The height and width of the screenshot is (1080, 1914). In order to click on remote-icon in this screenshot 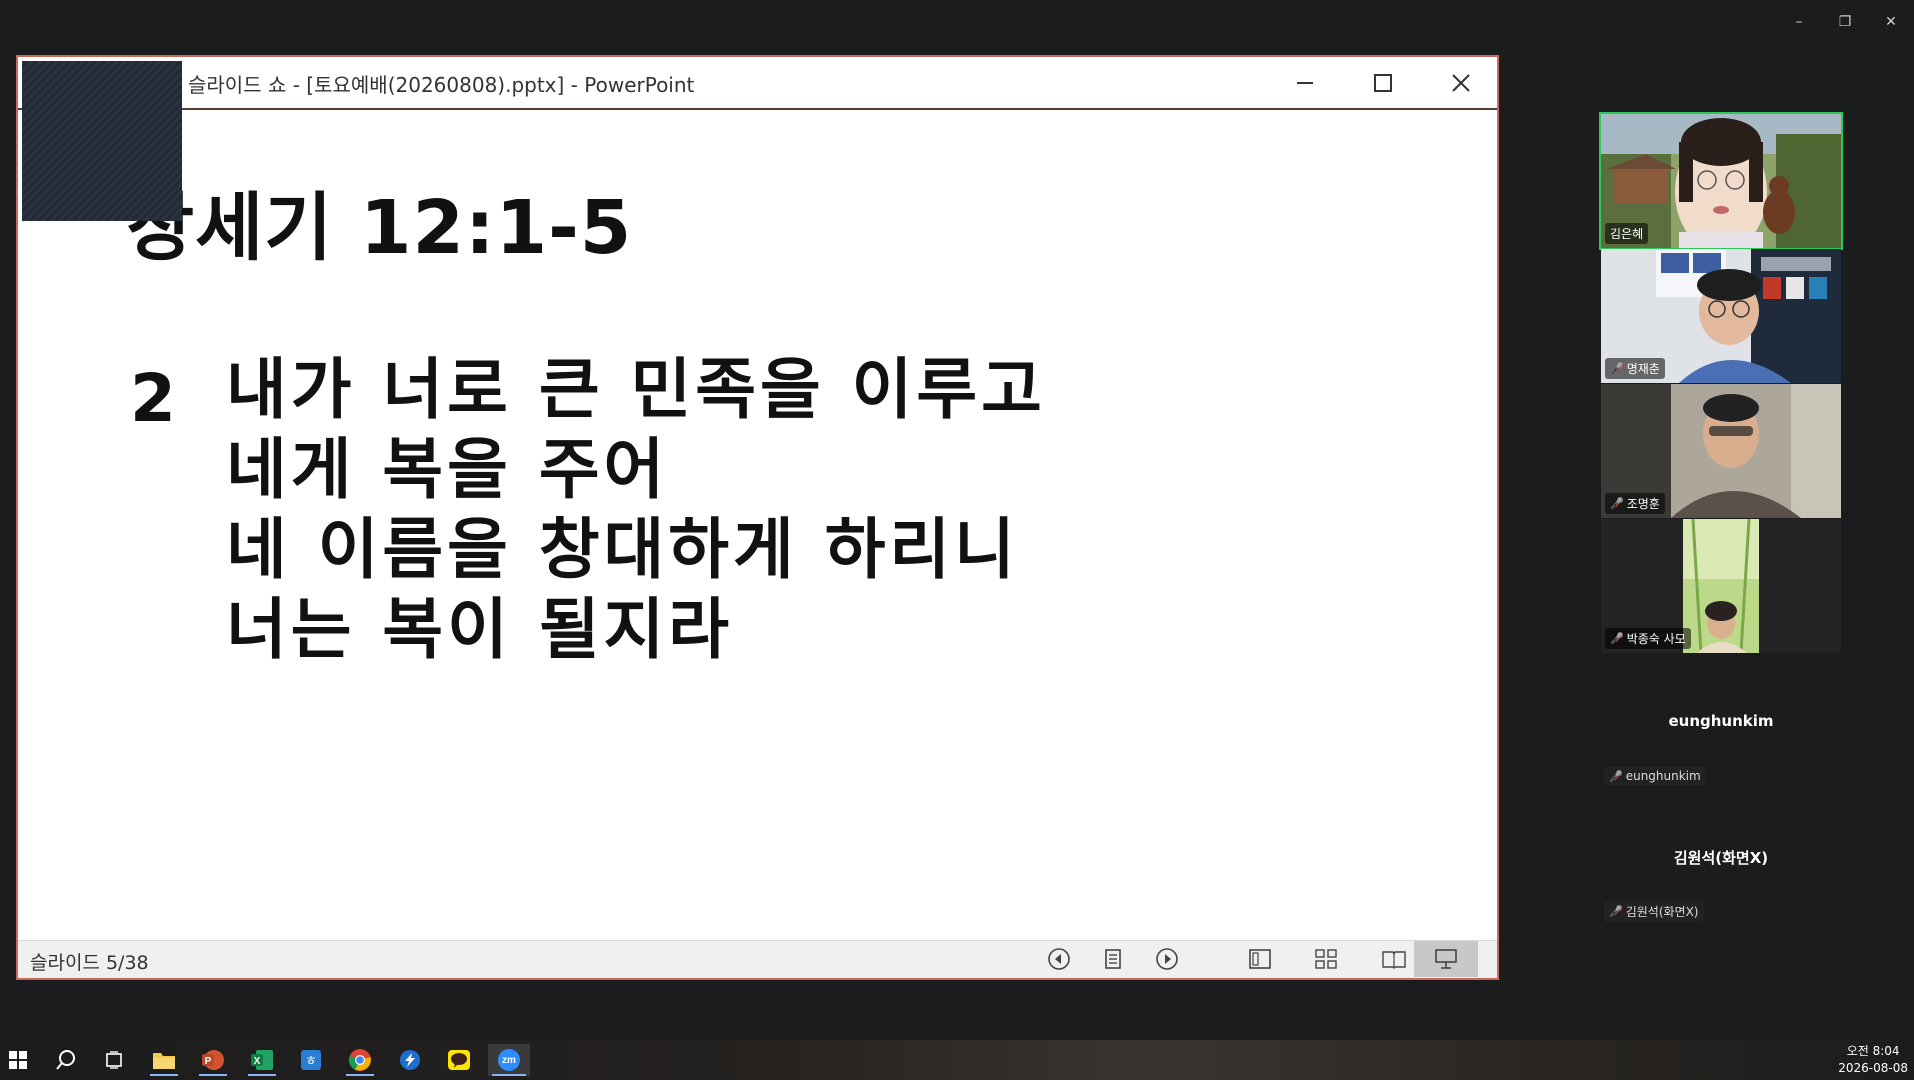, I will do `click(410, 1060)`.